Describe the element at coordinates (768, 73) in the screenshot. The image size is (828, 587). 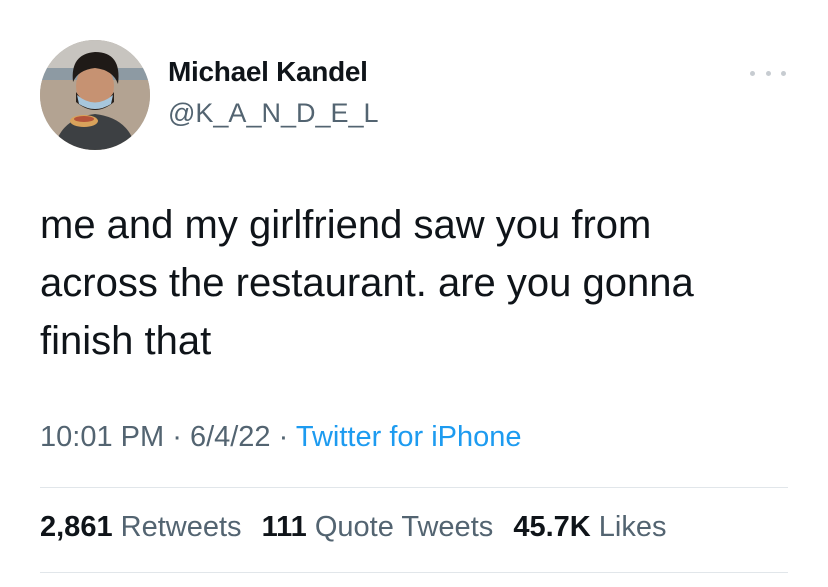
I see `more-horizontal-icon` at that location.